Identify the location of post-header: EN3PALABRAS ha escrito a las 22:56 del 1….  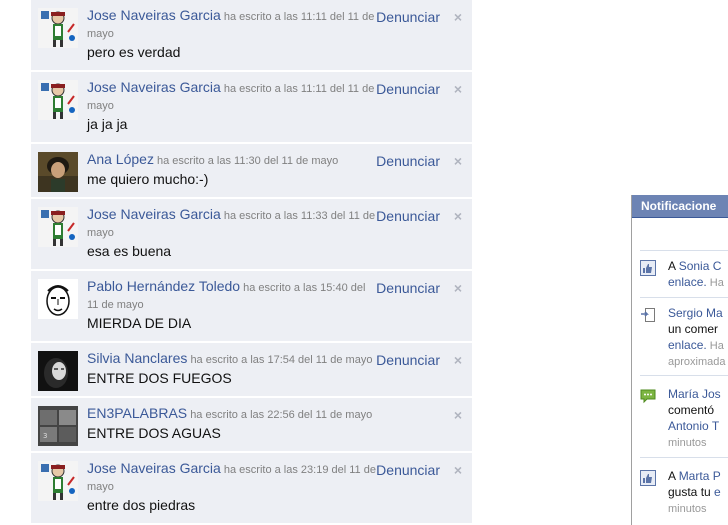
(275, 414).